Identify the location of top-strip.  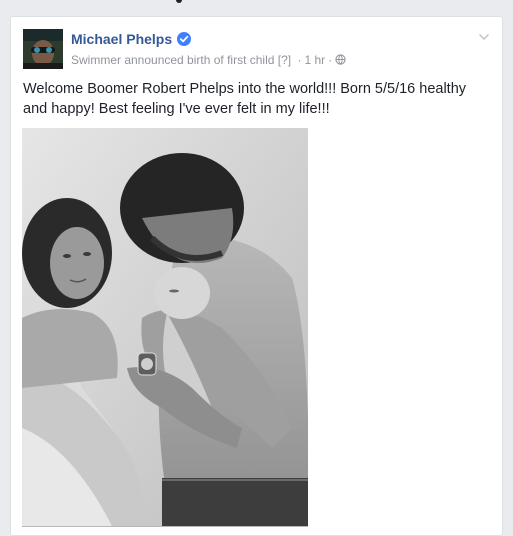
(256, 7).